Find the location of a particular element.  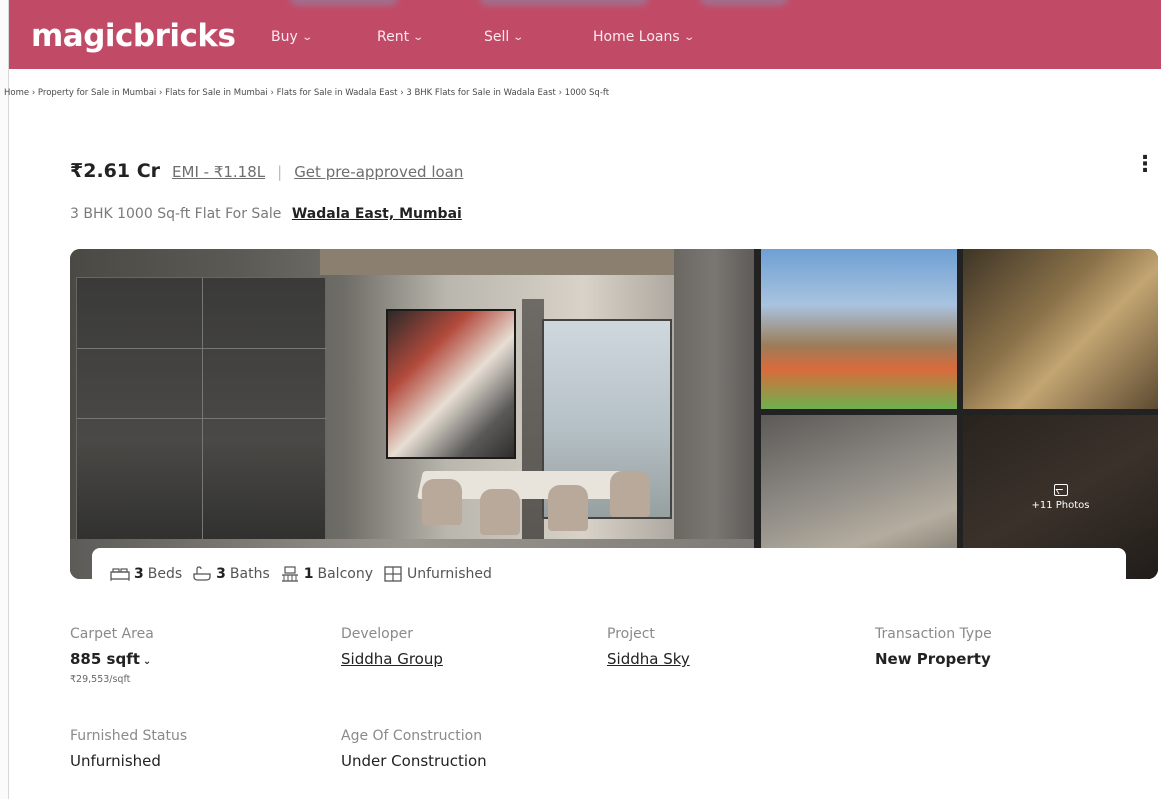

bed-icon is located at coordinates (120, 574).